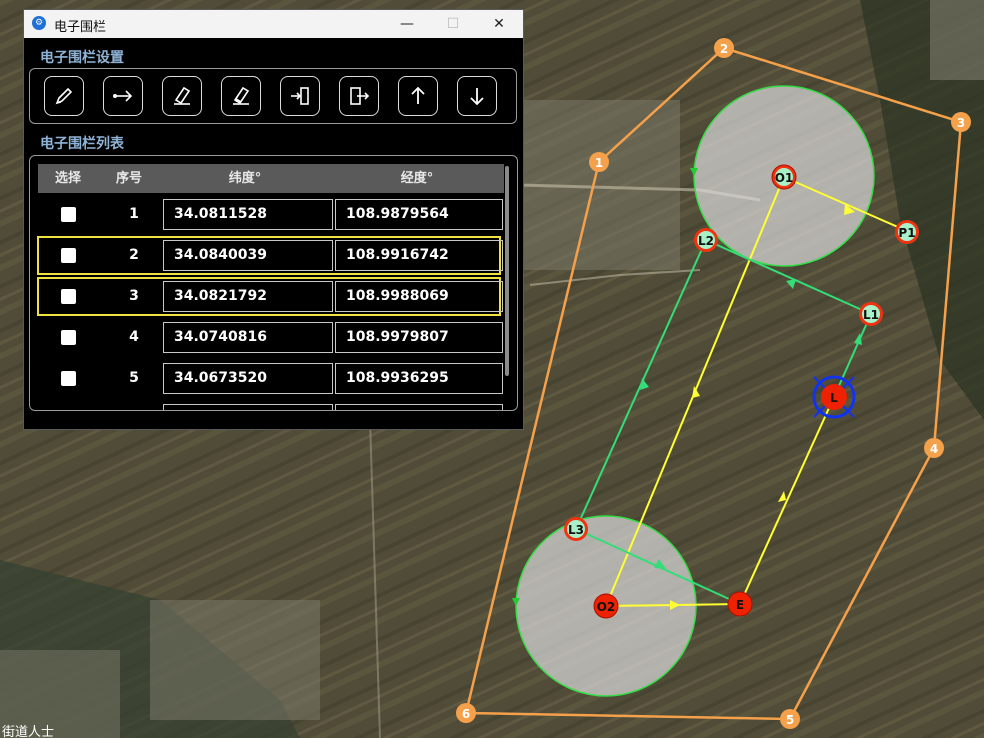 The height and width of the screenshot is (738, 984). What do you see at coordinates (419, 214) in the screenshot?
I see `longitude-field: 108.9879564` at bounding box center [419, 214].